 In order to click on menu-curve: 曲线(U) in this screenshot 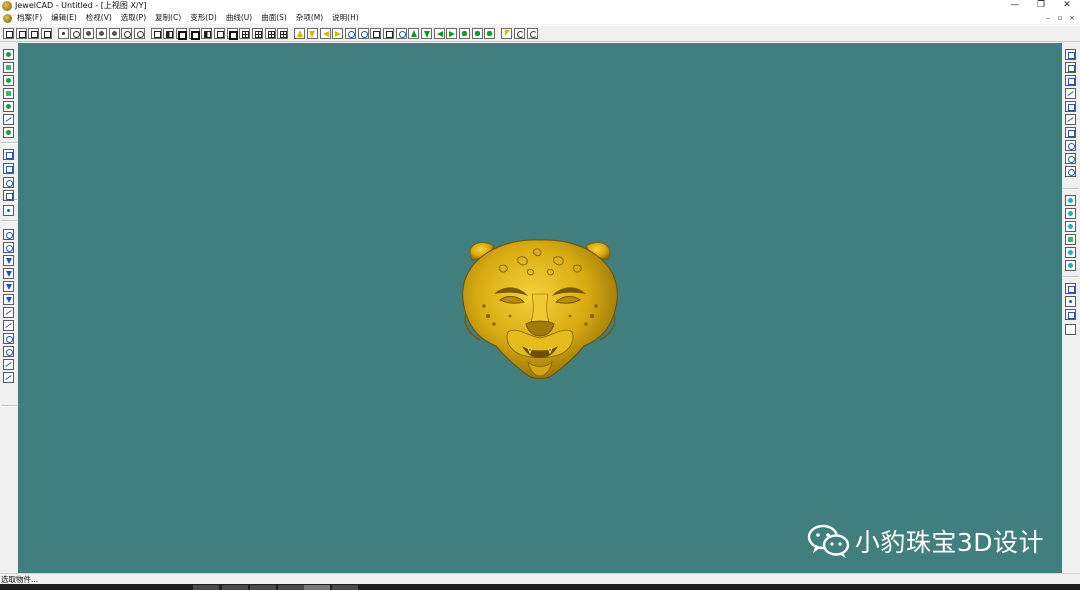, I will do `click(239, 18)`.